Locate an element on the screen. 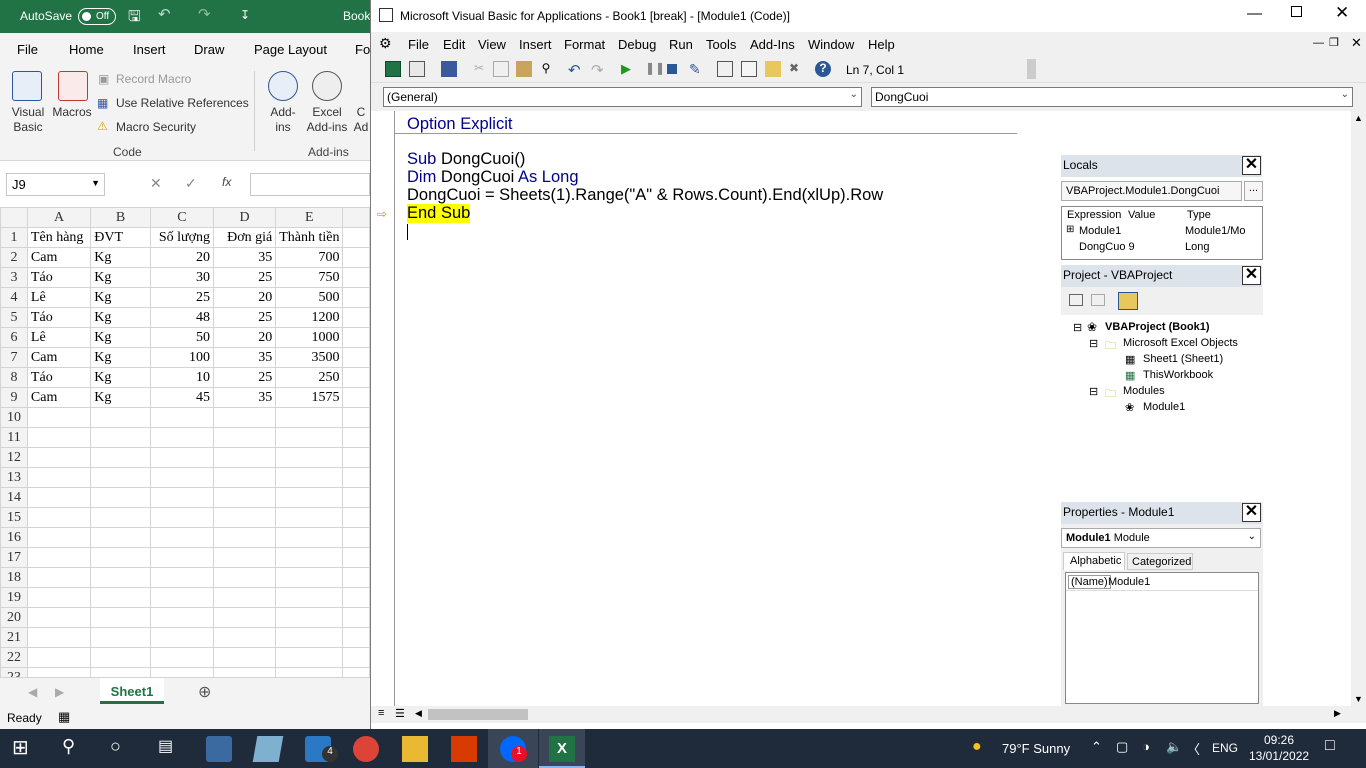 This screenshot has width=1366, height=768. insert-module-icon is located at coordinates (417, 69).